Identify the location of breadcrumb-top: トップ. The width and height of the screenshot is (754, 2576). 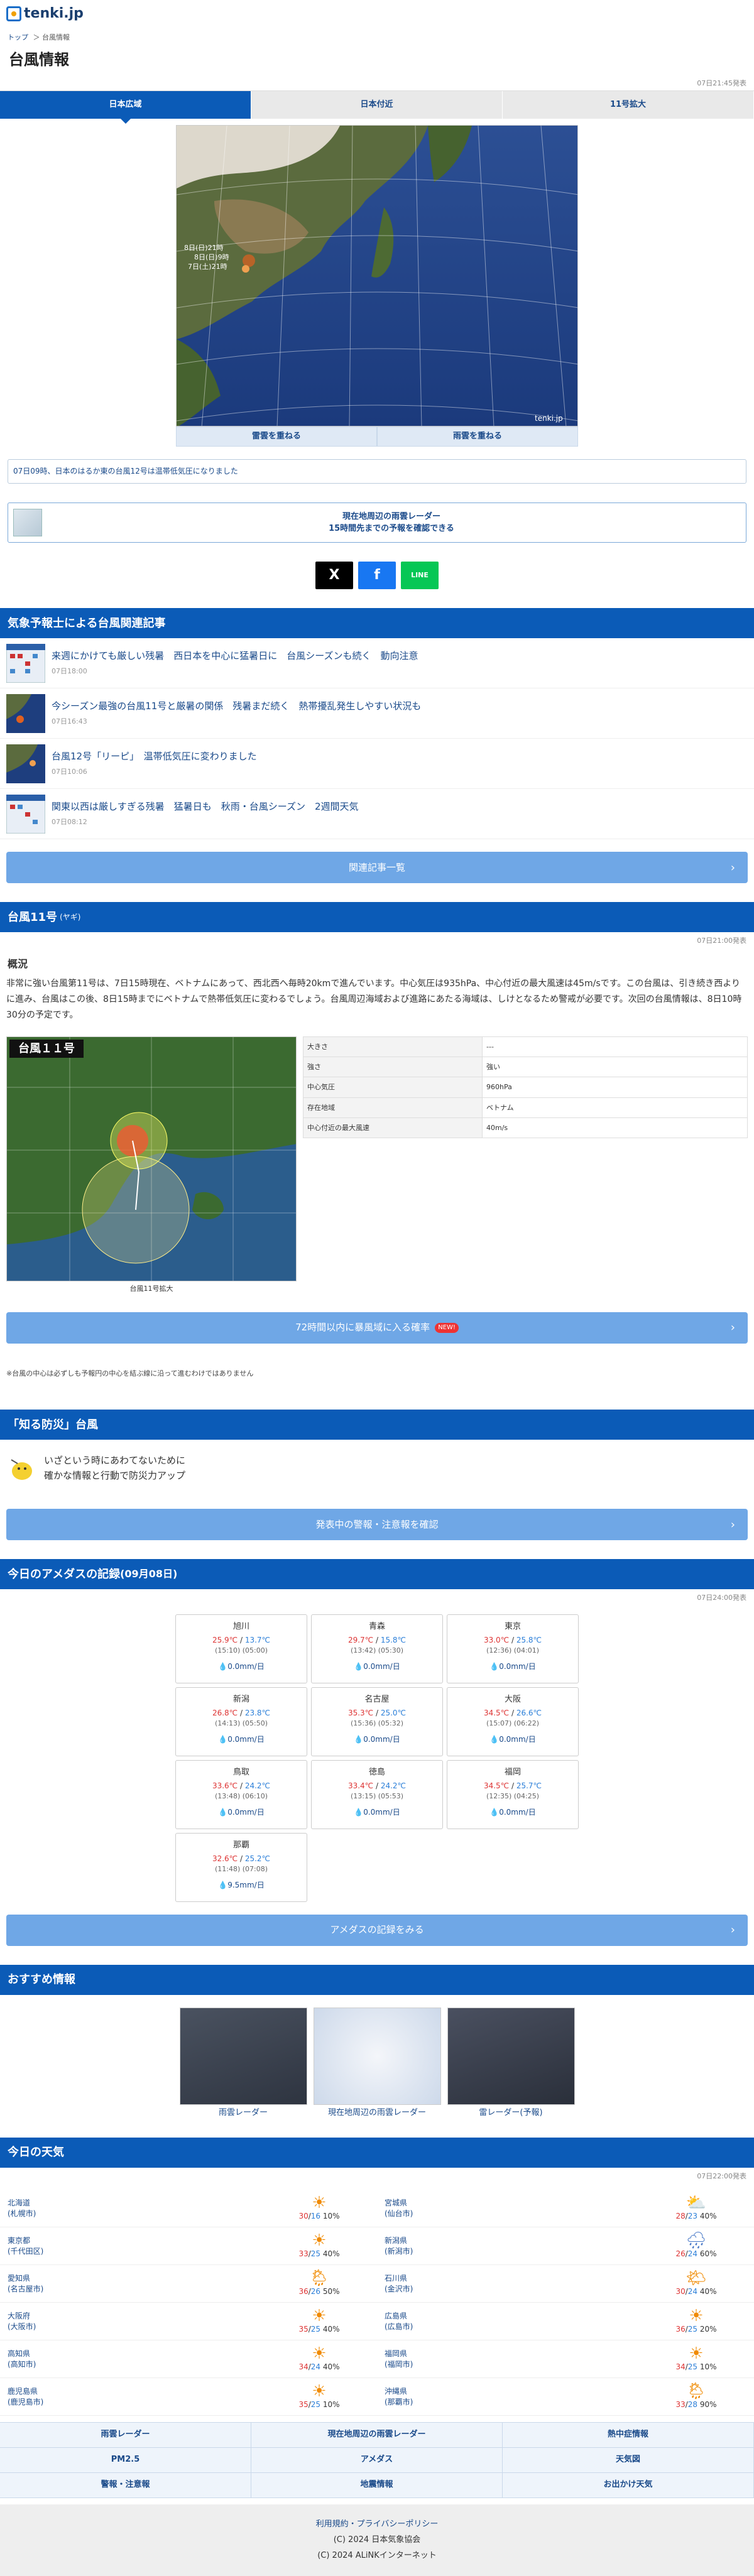
(18, 37).